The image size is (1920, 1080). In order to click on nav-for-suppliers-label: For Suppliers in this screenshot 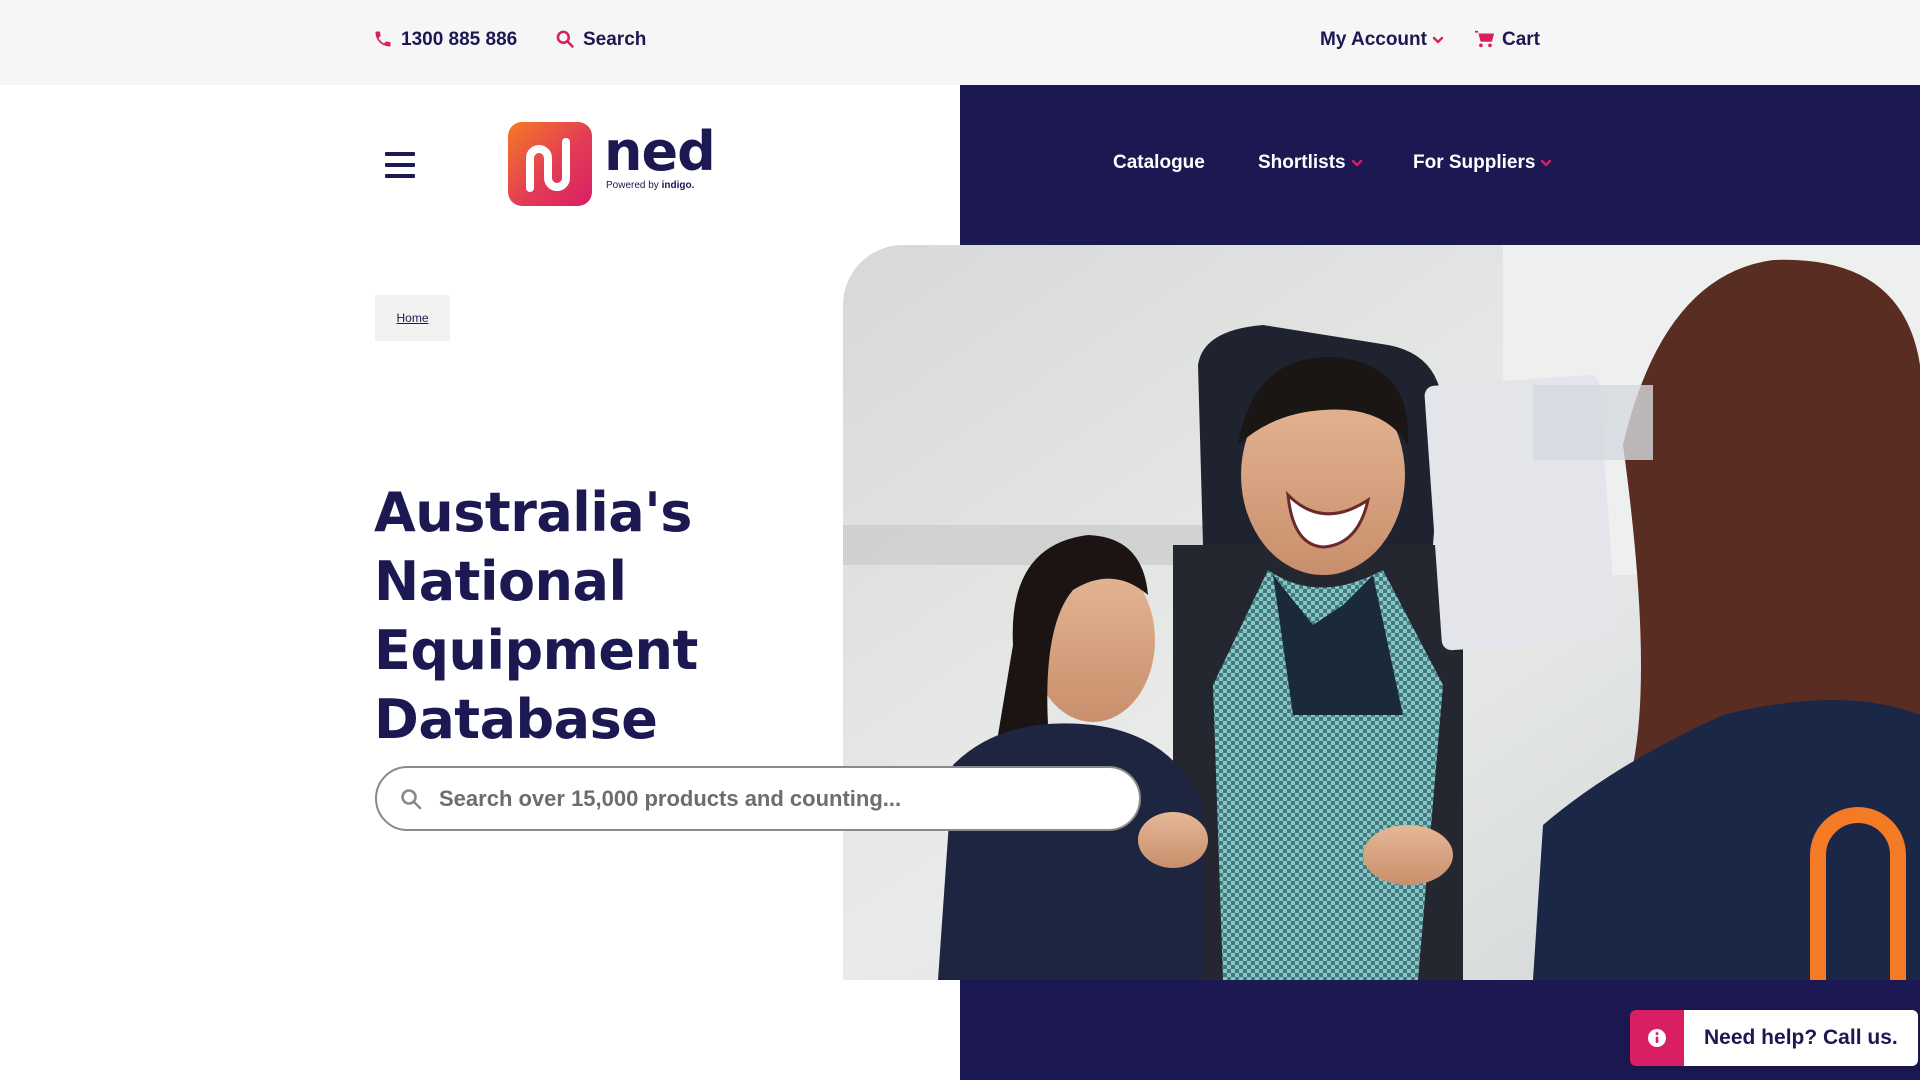, I will do `click(1474, 162)`.